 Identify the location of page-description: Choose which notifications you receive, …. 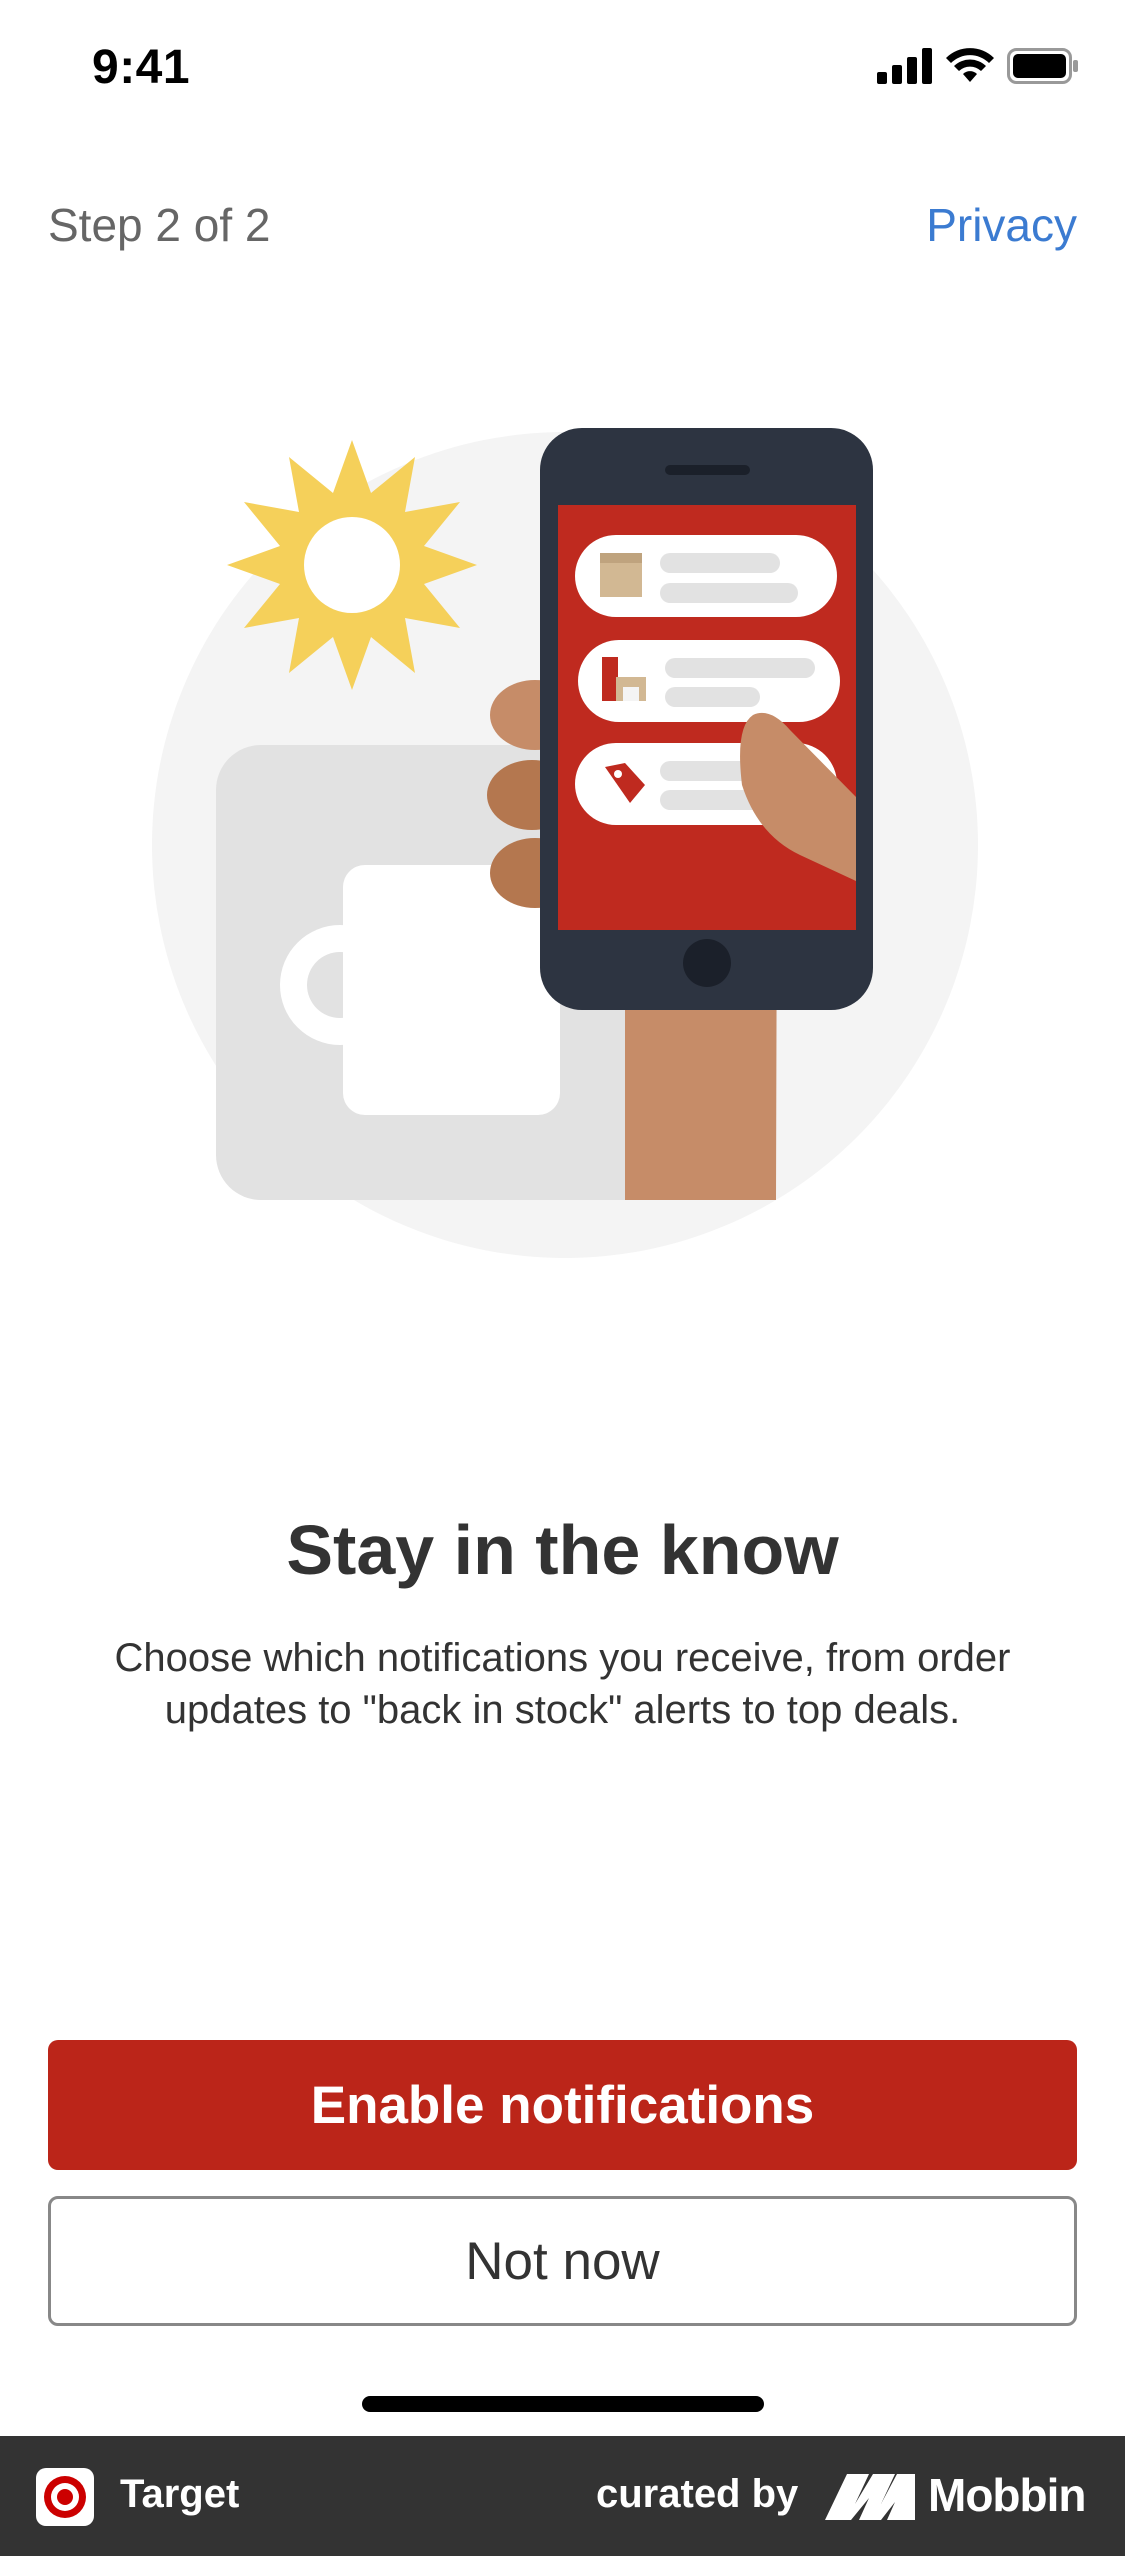
(562, 1684).